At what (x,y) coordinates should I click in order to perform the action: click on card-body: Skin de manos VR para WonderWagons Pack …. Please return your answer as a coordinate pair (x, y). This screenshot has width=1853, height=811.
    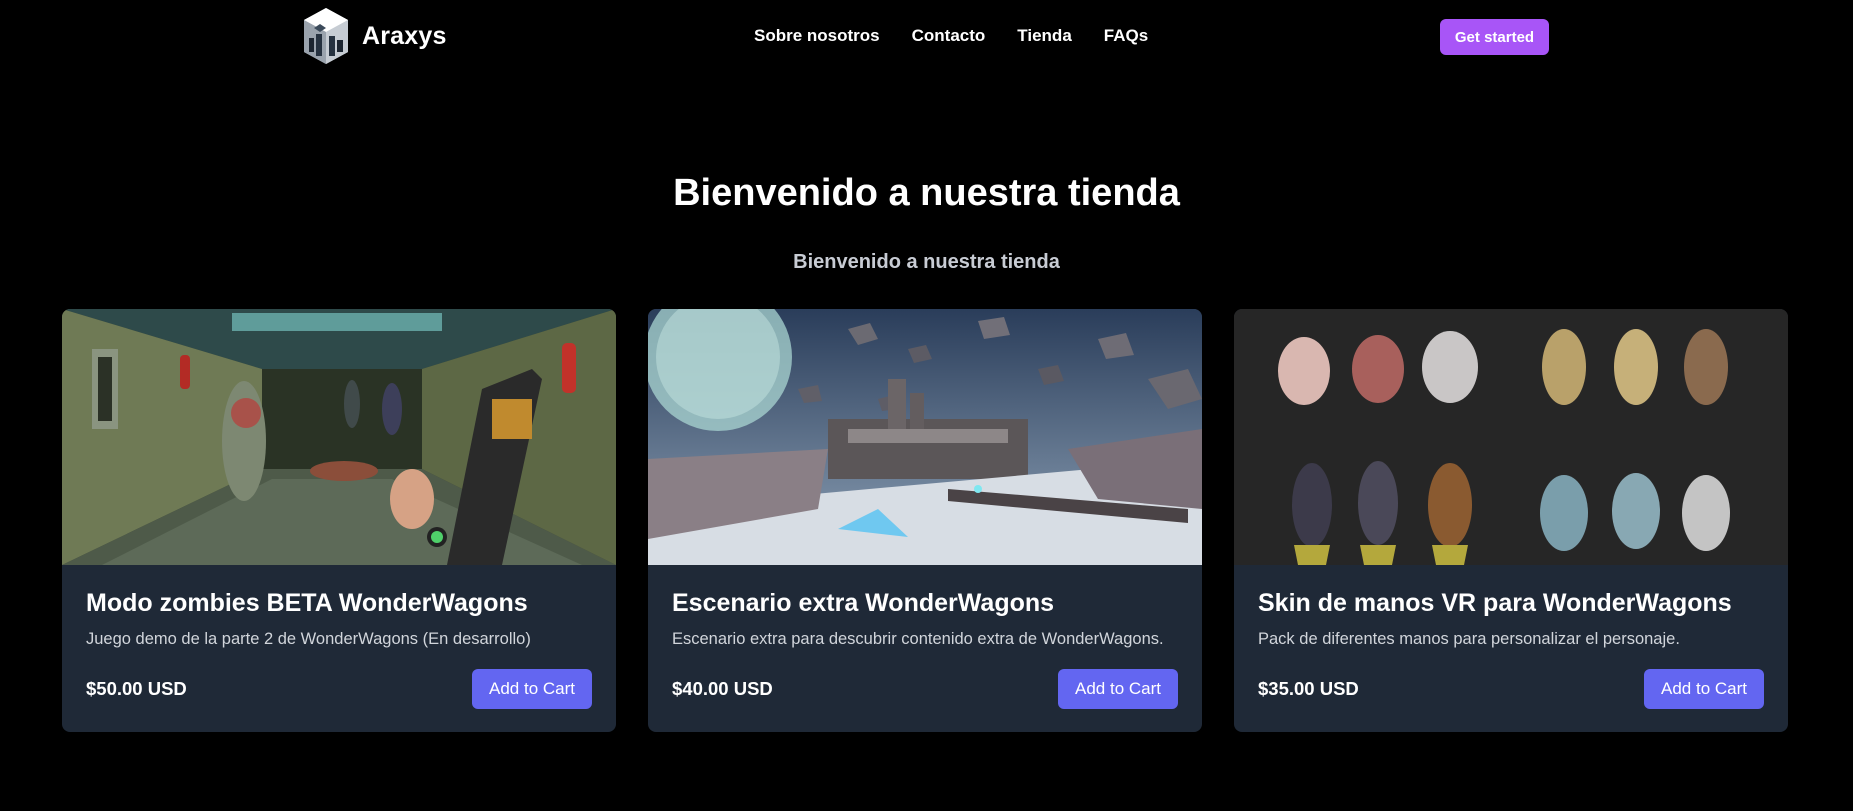
    Looking at the image, I should click on (1511, 619).